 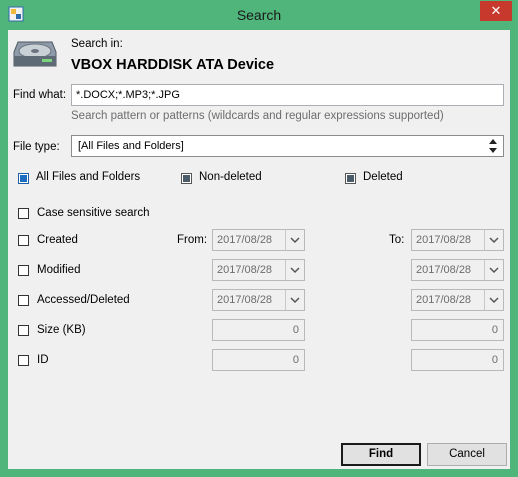 What do you see at coordinates (186, 178) in the screenshot?
I see `checkbox-non-deleted` at bounding box center [186, 178].